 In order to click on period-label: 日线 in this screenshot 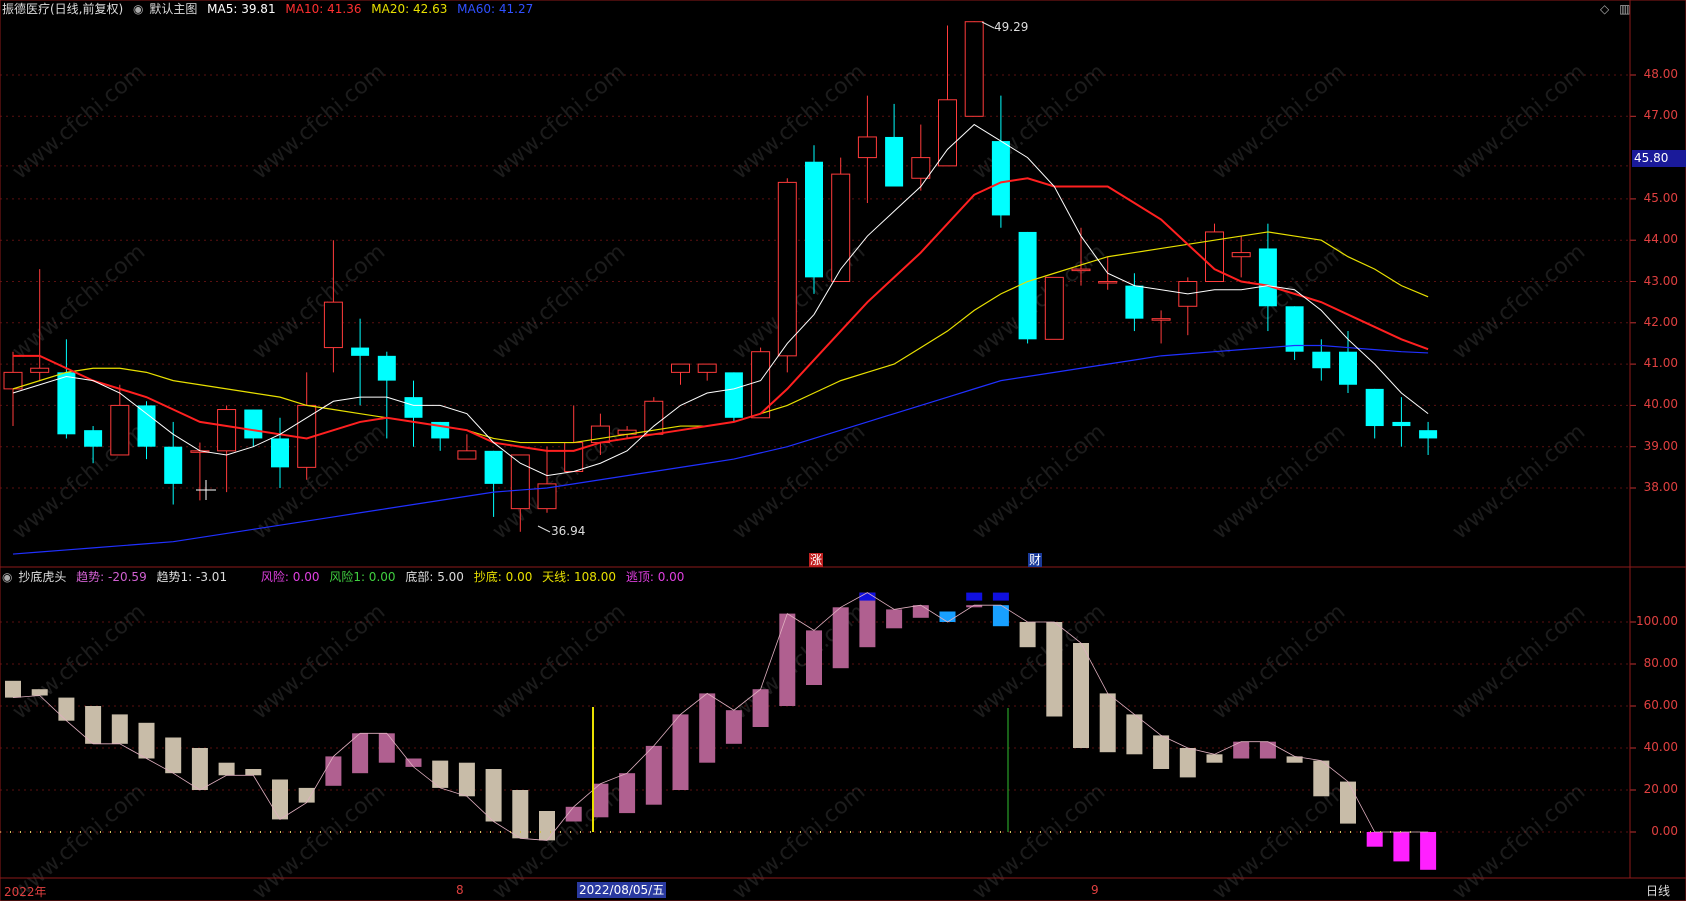, I will do `click(1658, 890)`.